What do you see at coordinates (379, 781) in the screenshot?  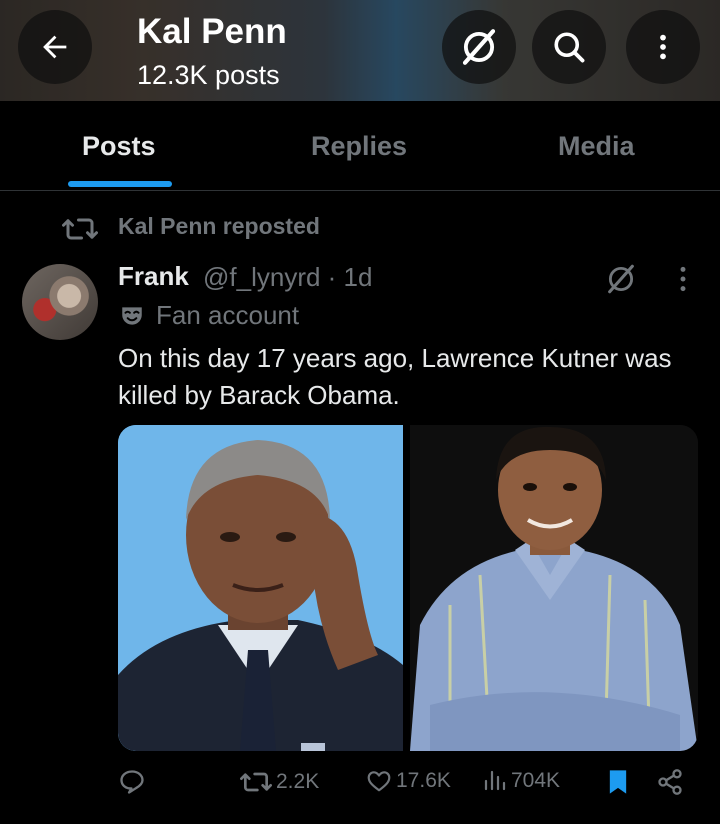 I see `heart-icon` at bounding box center [379, 781].